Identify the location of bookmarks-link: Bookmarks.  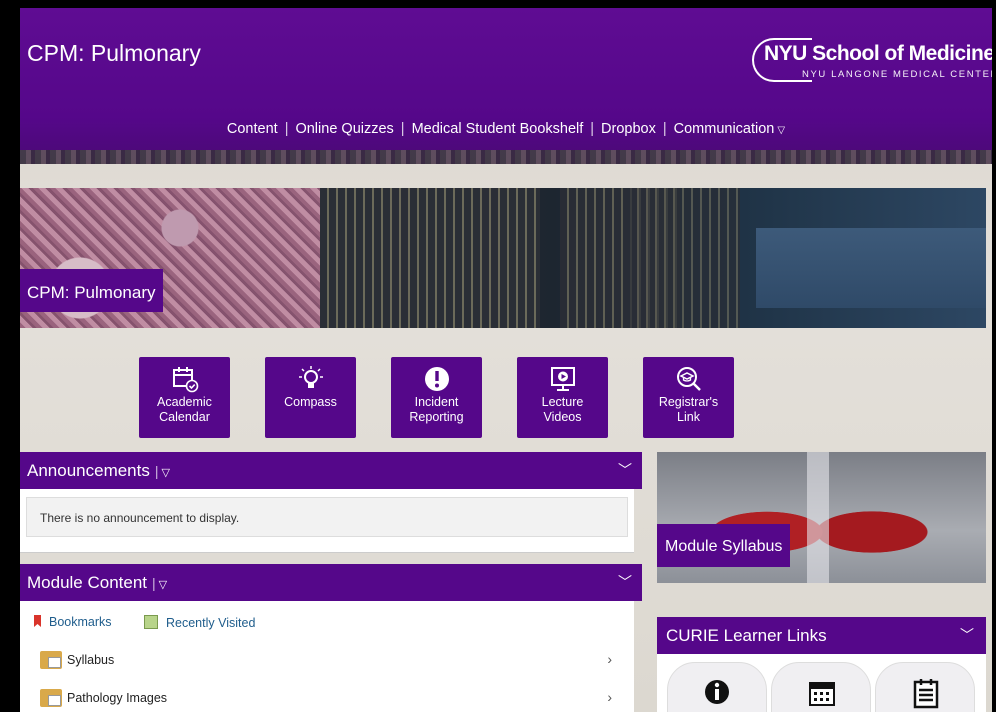
(73, 622).